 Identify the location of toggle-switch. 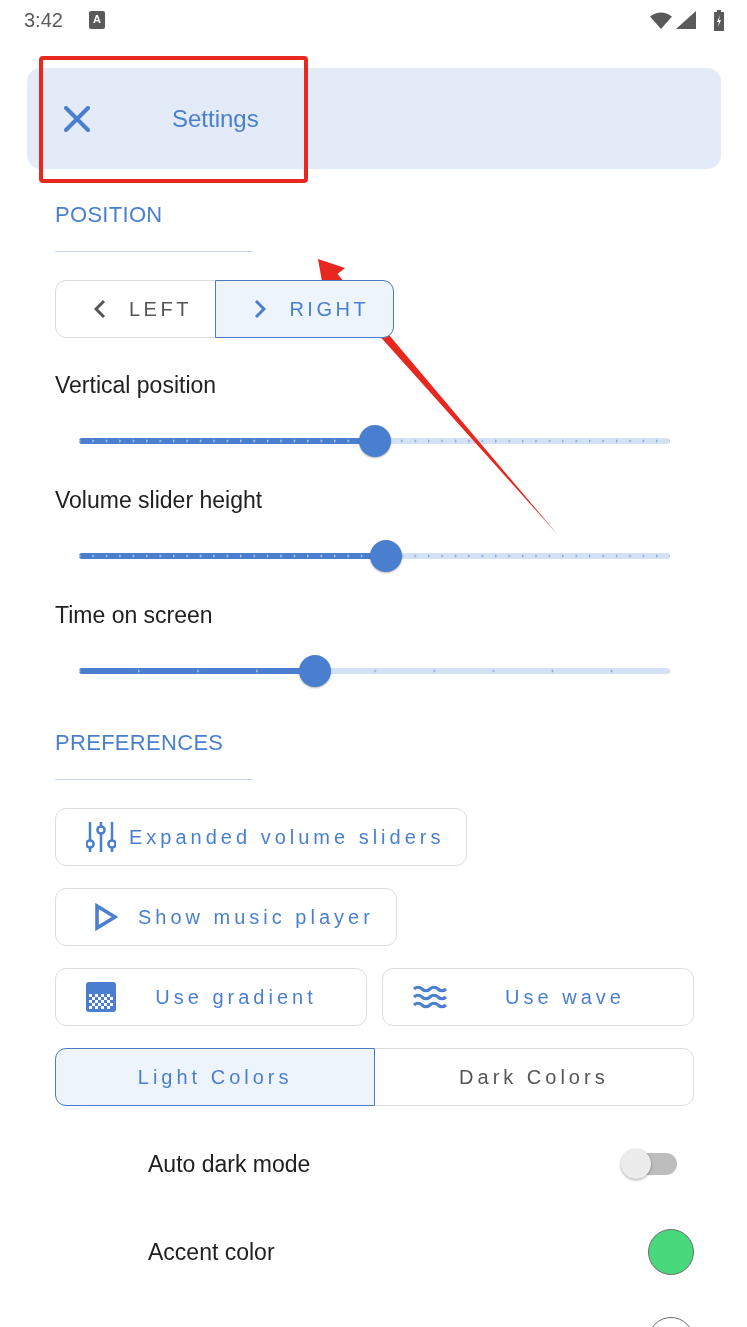
(649, 1164).